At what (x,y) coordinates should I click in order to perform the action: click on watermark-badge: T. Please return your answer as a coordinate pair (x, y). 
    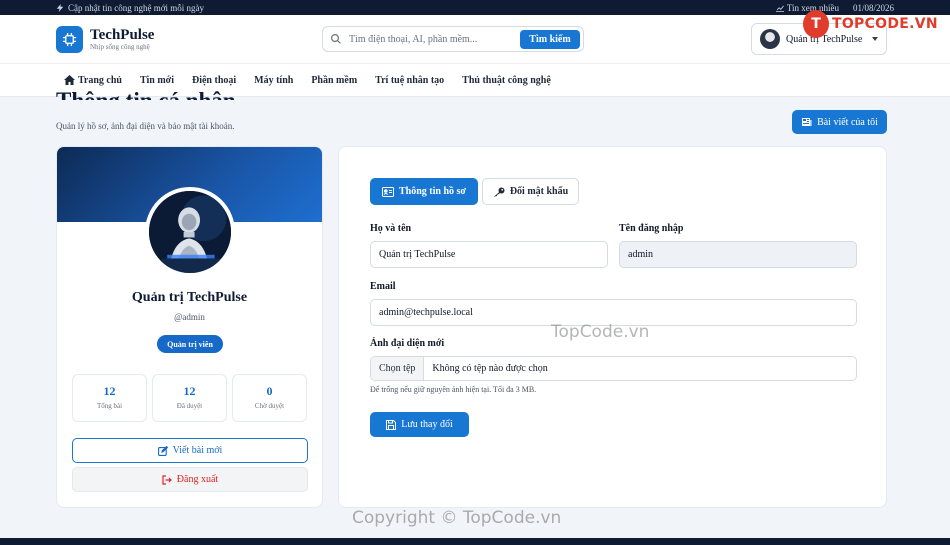
    Looking at the image, I should click on (816, 24).